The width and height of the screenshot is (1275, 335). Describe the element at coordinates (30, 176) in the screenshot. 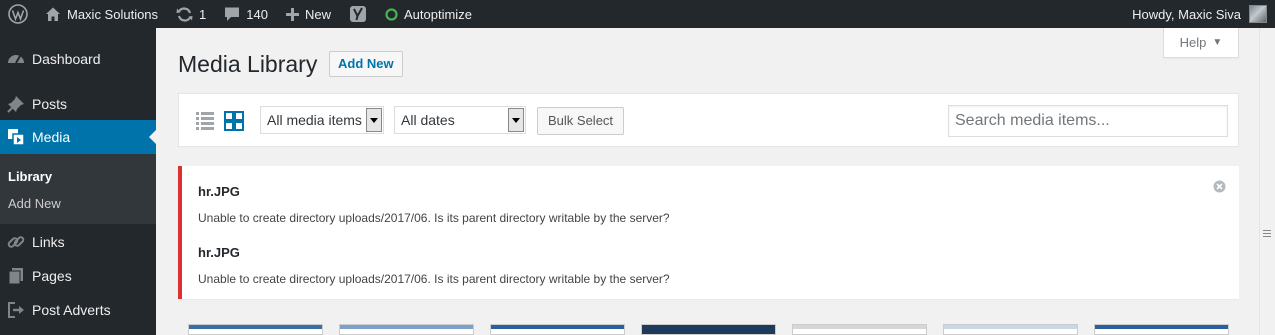

I see `submenu-item-library: Library` at that location.